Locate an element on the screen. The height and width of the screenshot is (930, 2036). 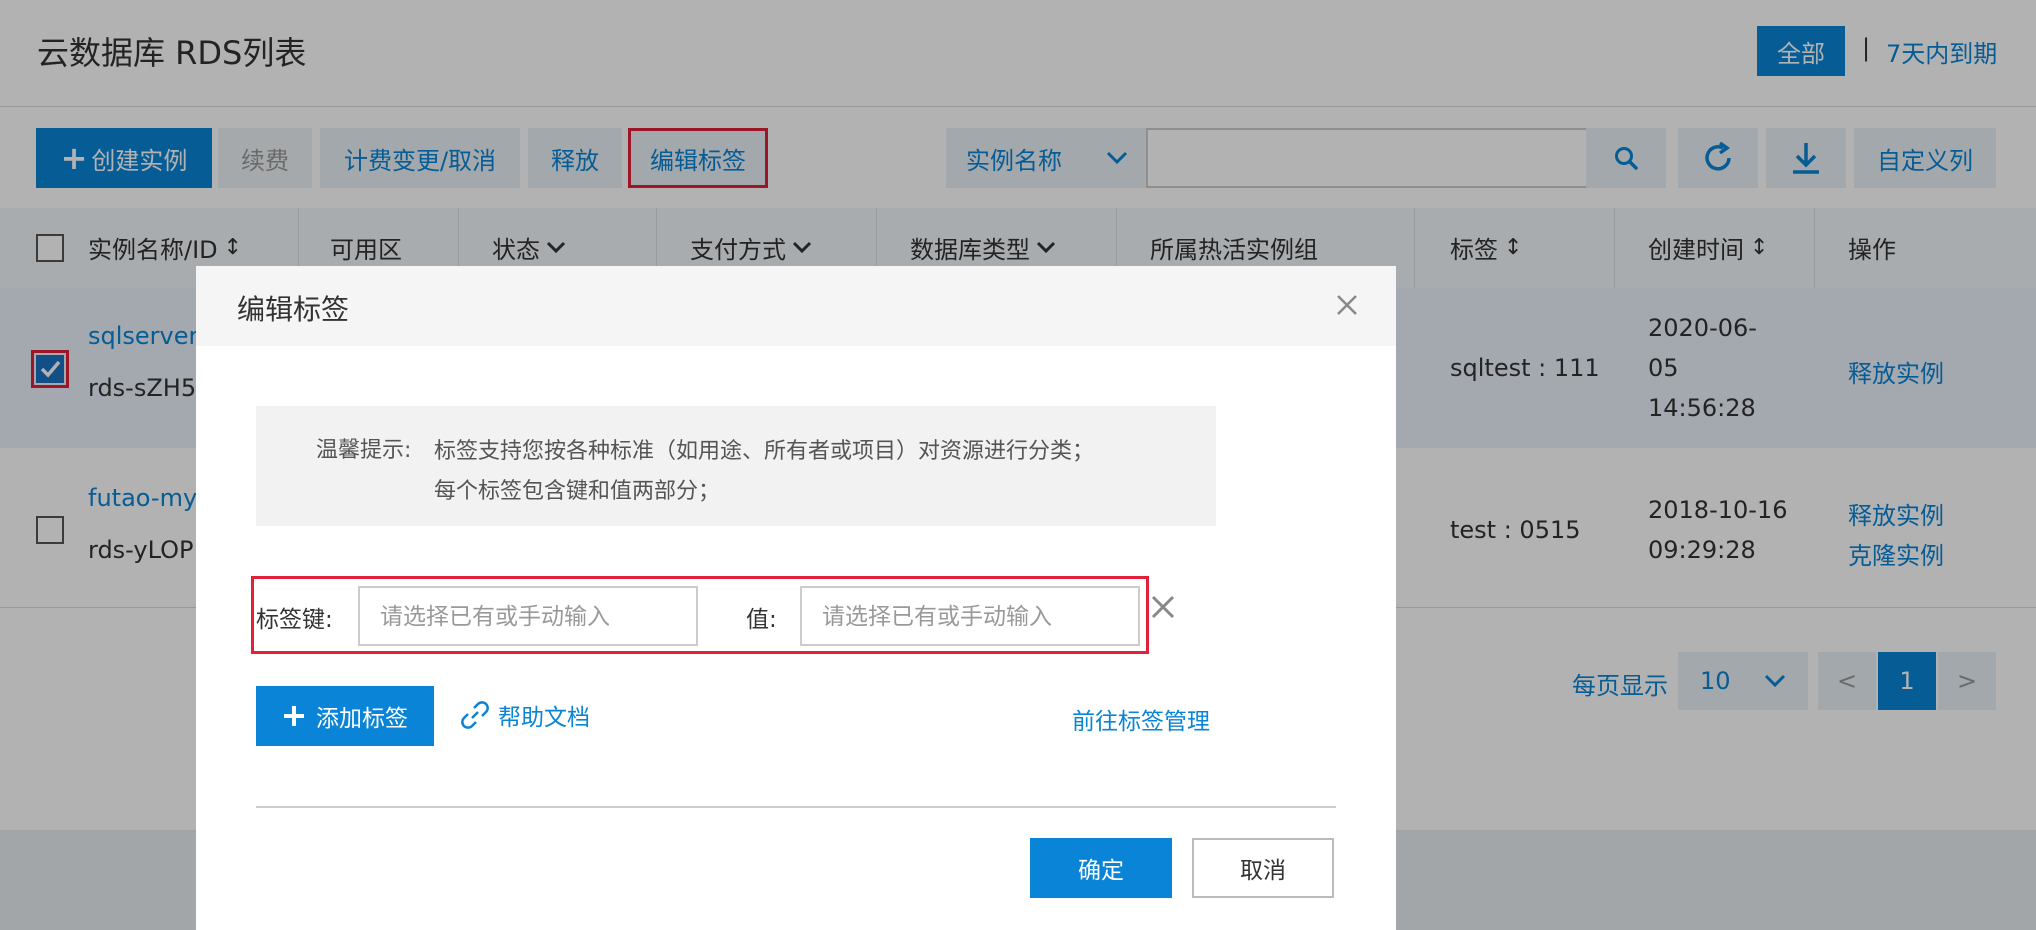
add-tag-button: 添加标签 is located at coordinates (345, 716).